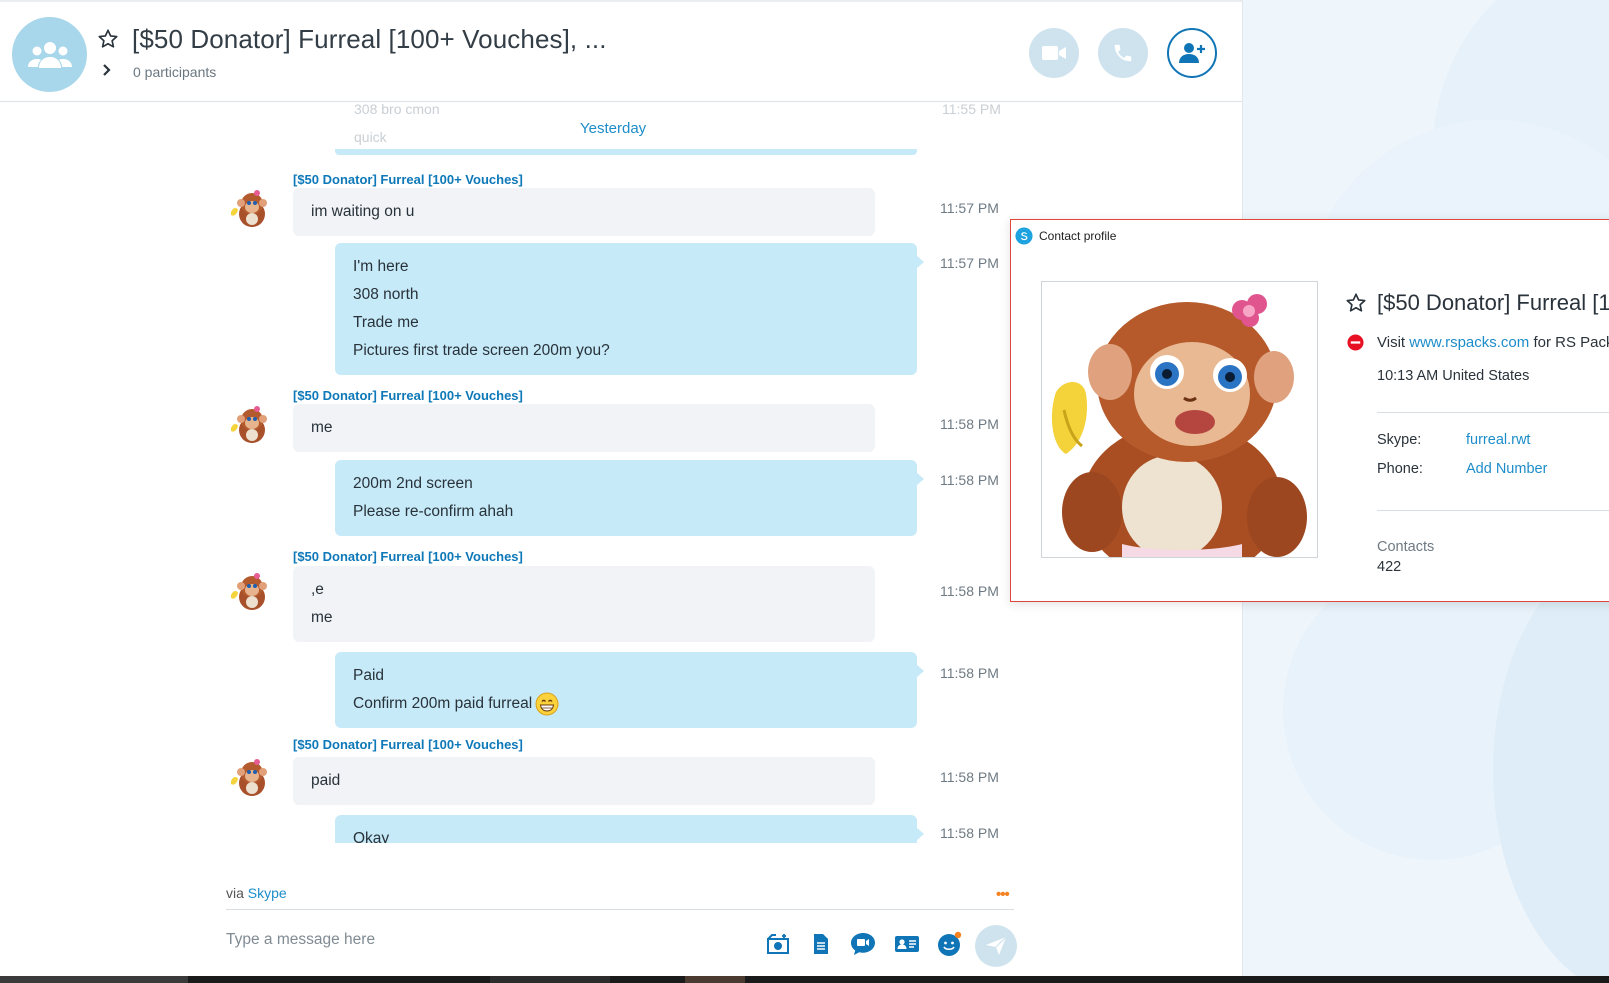  What do you see at coordinates (629, 498) in the screenshot?
I see `outgoing-message: 200m 2nd screen Please re-confirm ahah` at bounding box center [629, 498].